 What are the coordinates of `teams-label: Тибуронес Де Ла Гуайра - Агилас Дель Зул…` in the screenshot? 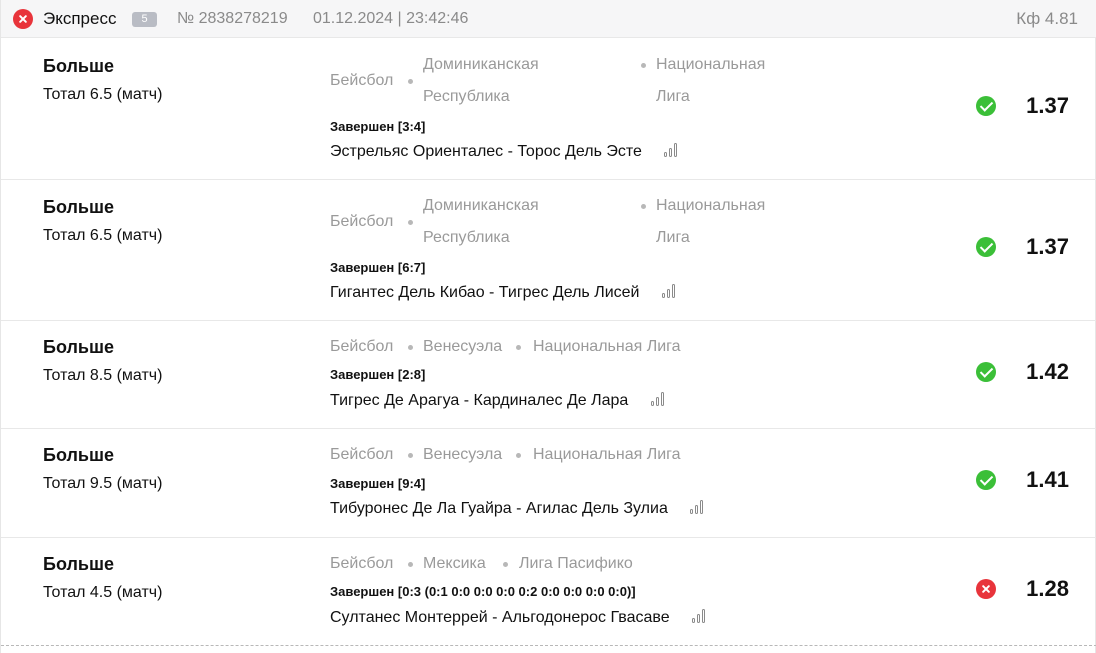 It's located at (499, 508).